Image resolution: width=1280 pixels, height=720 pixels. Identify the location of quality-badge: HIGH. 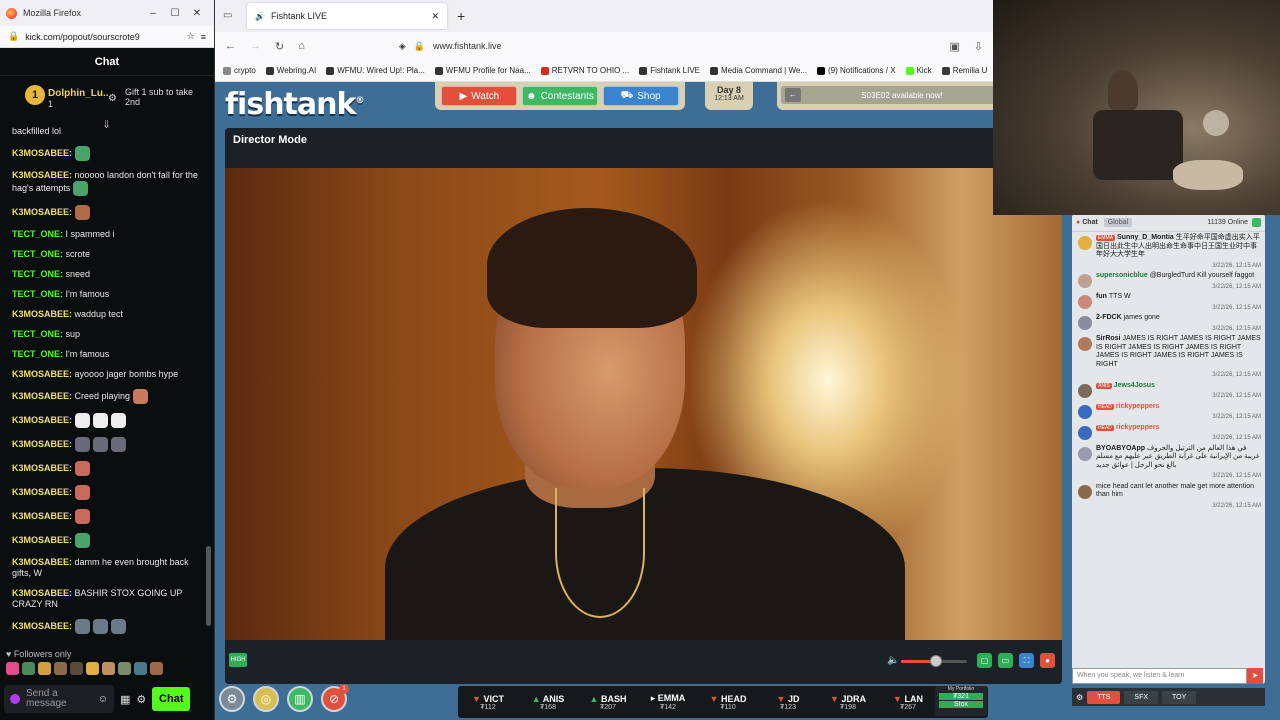
(238, 660).